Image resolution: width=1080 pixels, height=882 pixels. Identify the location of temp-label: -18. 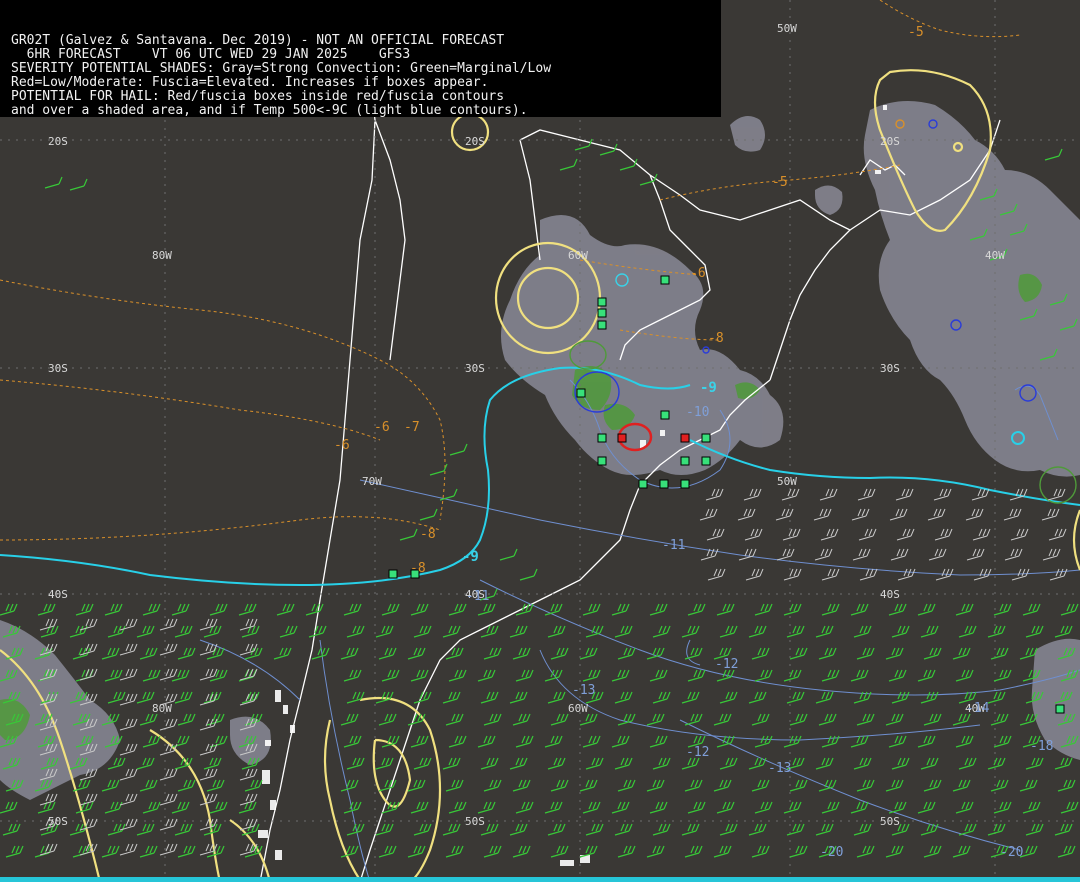
(1041, 746).